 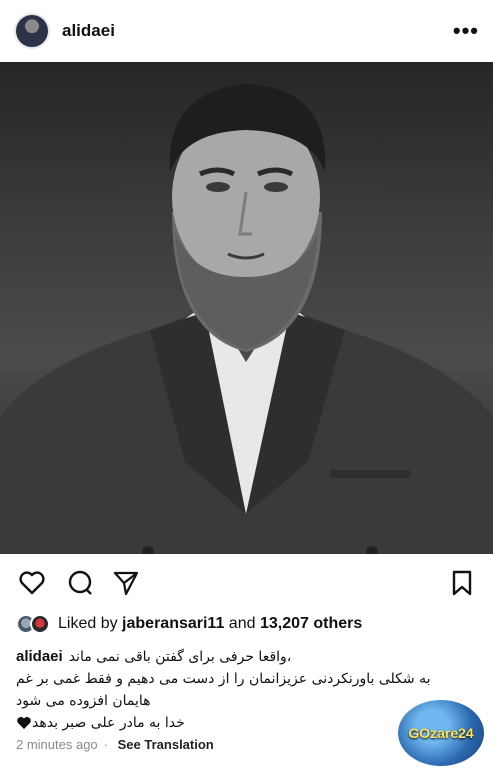 I want to click on watermark-logo: GOzare24, so click(x=441, y=733).